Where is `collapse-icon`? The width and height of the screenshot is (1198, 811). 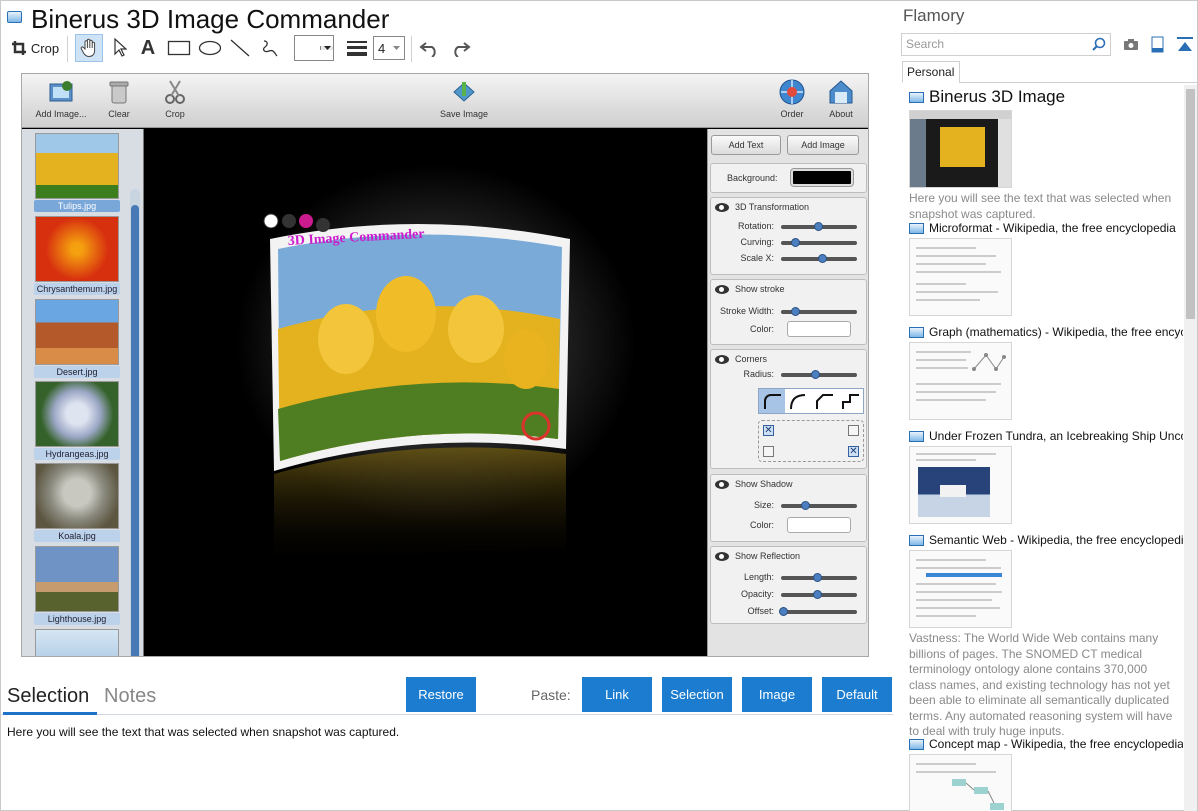 collapse-icon is located at coordinates (1185, 45).